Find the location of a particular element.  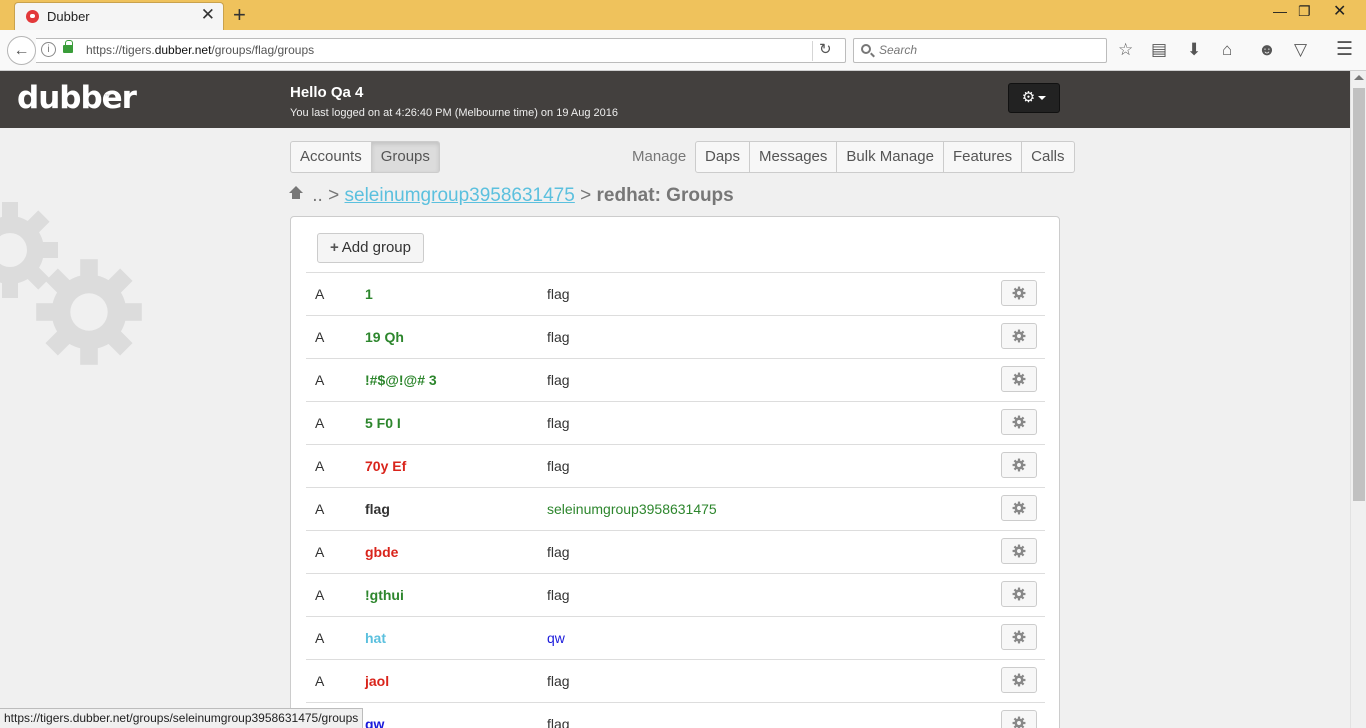

breadcrumb-up: .. is located at coordinates (317, 195).